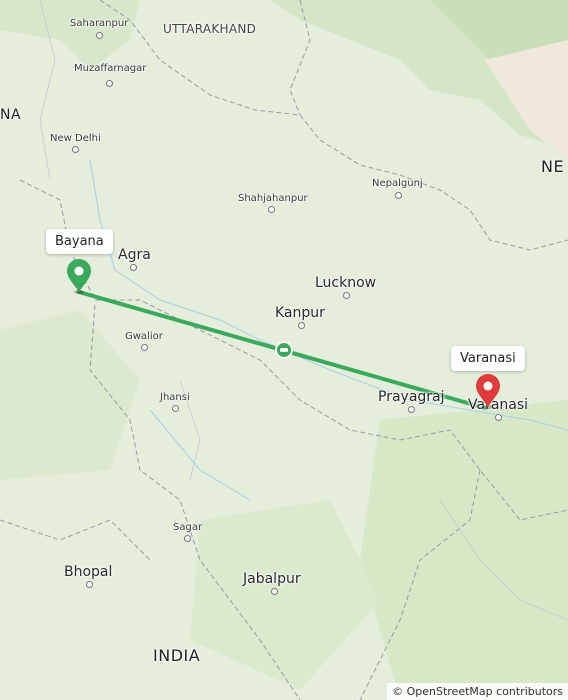 The height and width of the screenshot is (700, 568). I want to click on destination-label: Varanasi, so click(488, 358).